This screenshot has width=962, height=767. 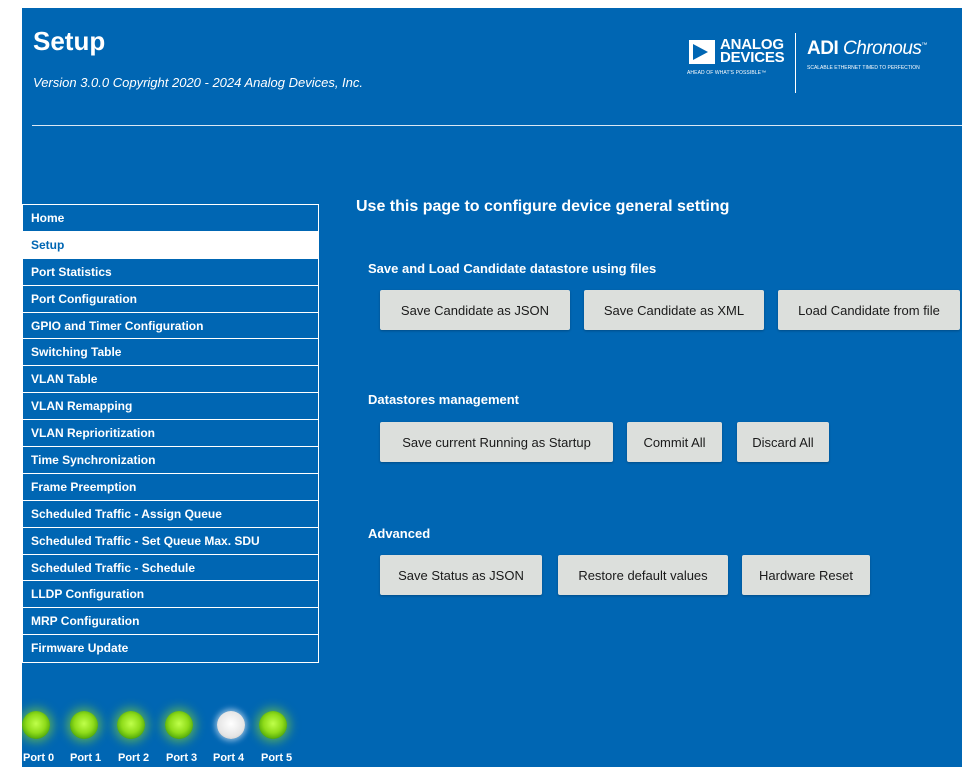 What do you see at coordinates (229, 758) in the screenshot?
I see `port-4-label: Port 4` at bounding box center [229, 758].